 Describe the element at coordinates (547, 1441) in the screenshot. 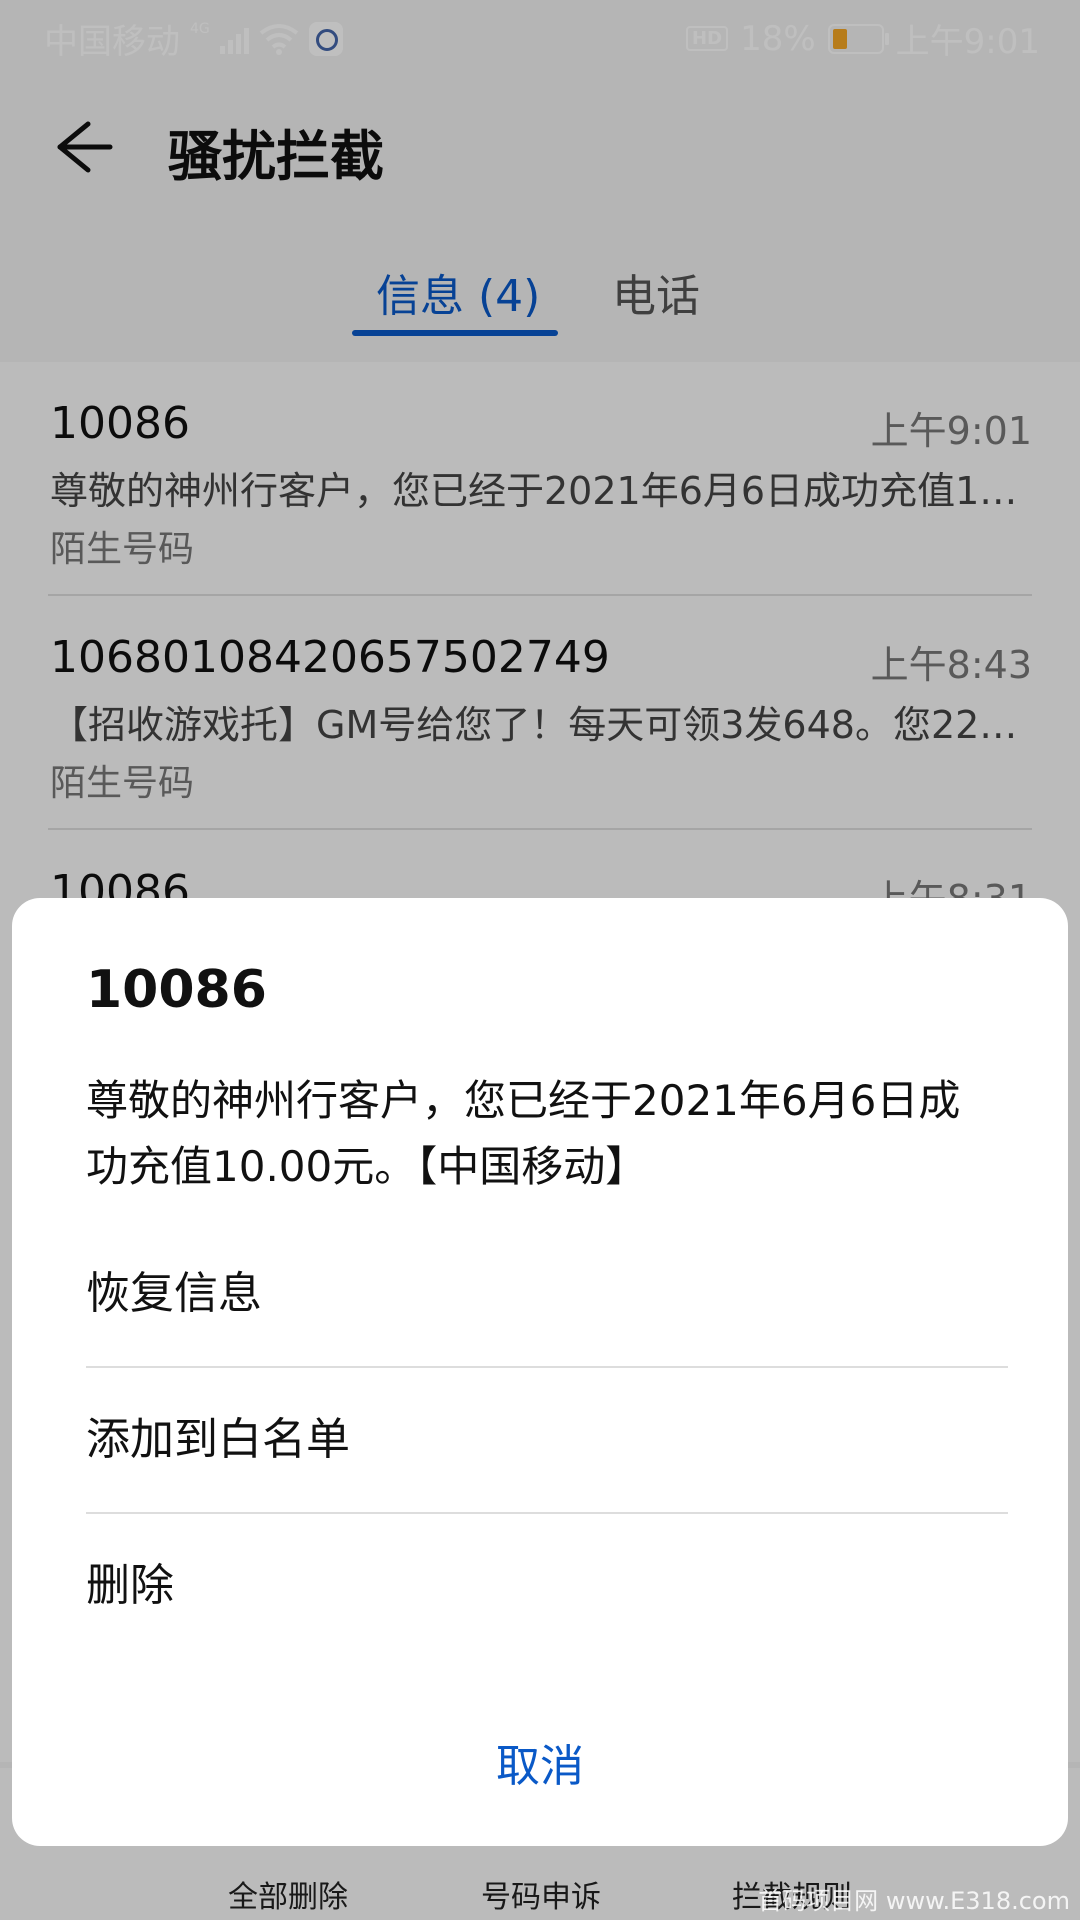

I see `add-to-whitelist-option: 添加到白名单` at that location.